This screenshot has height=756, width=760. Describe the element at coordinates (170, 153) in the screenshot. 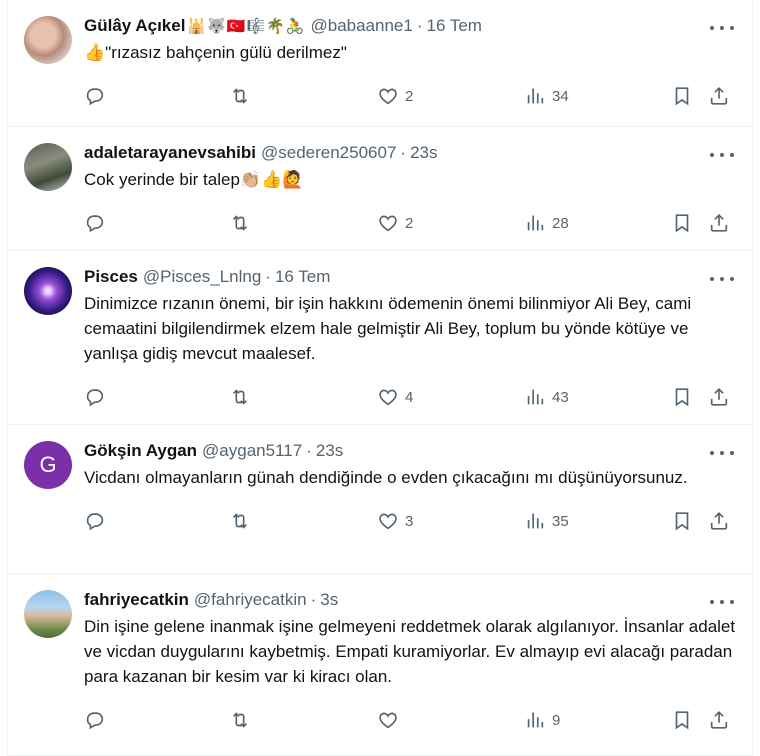

I see `display-name: adaletarayanevsahibi` at that location.